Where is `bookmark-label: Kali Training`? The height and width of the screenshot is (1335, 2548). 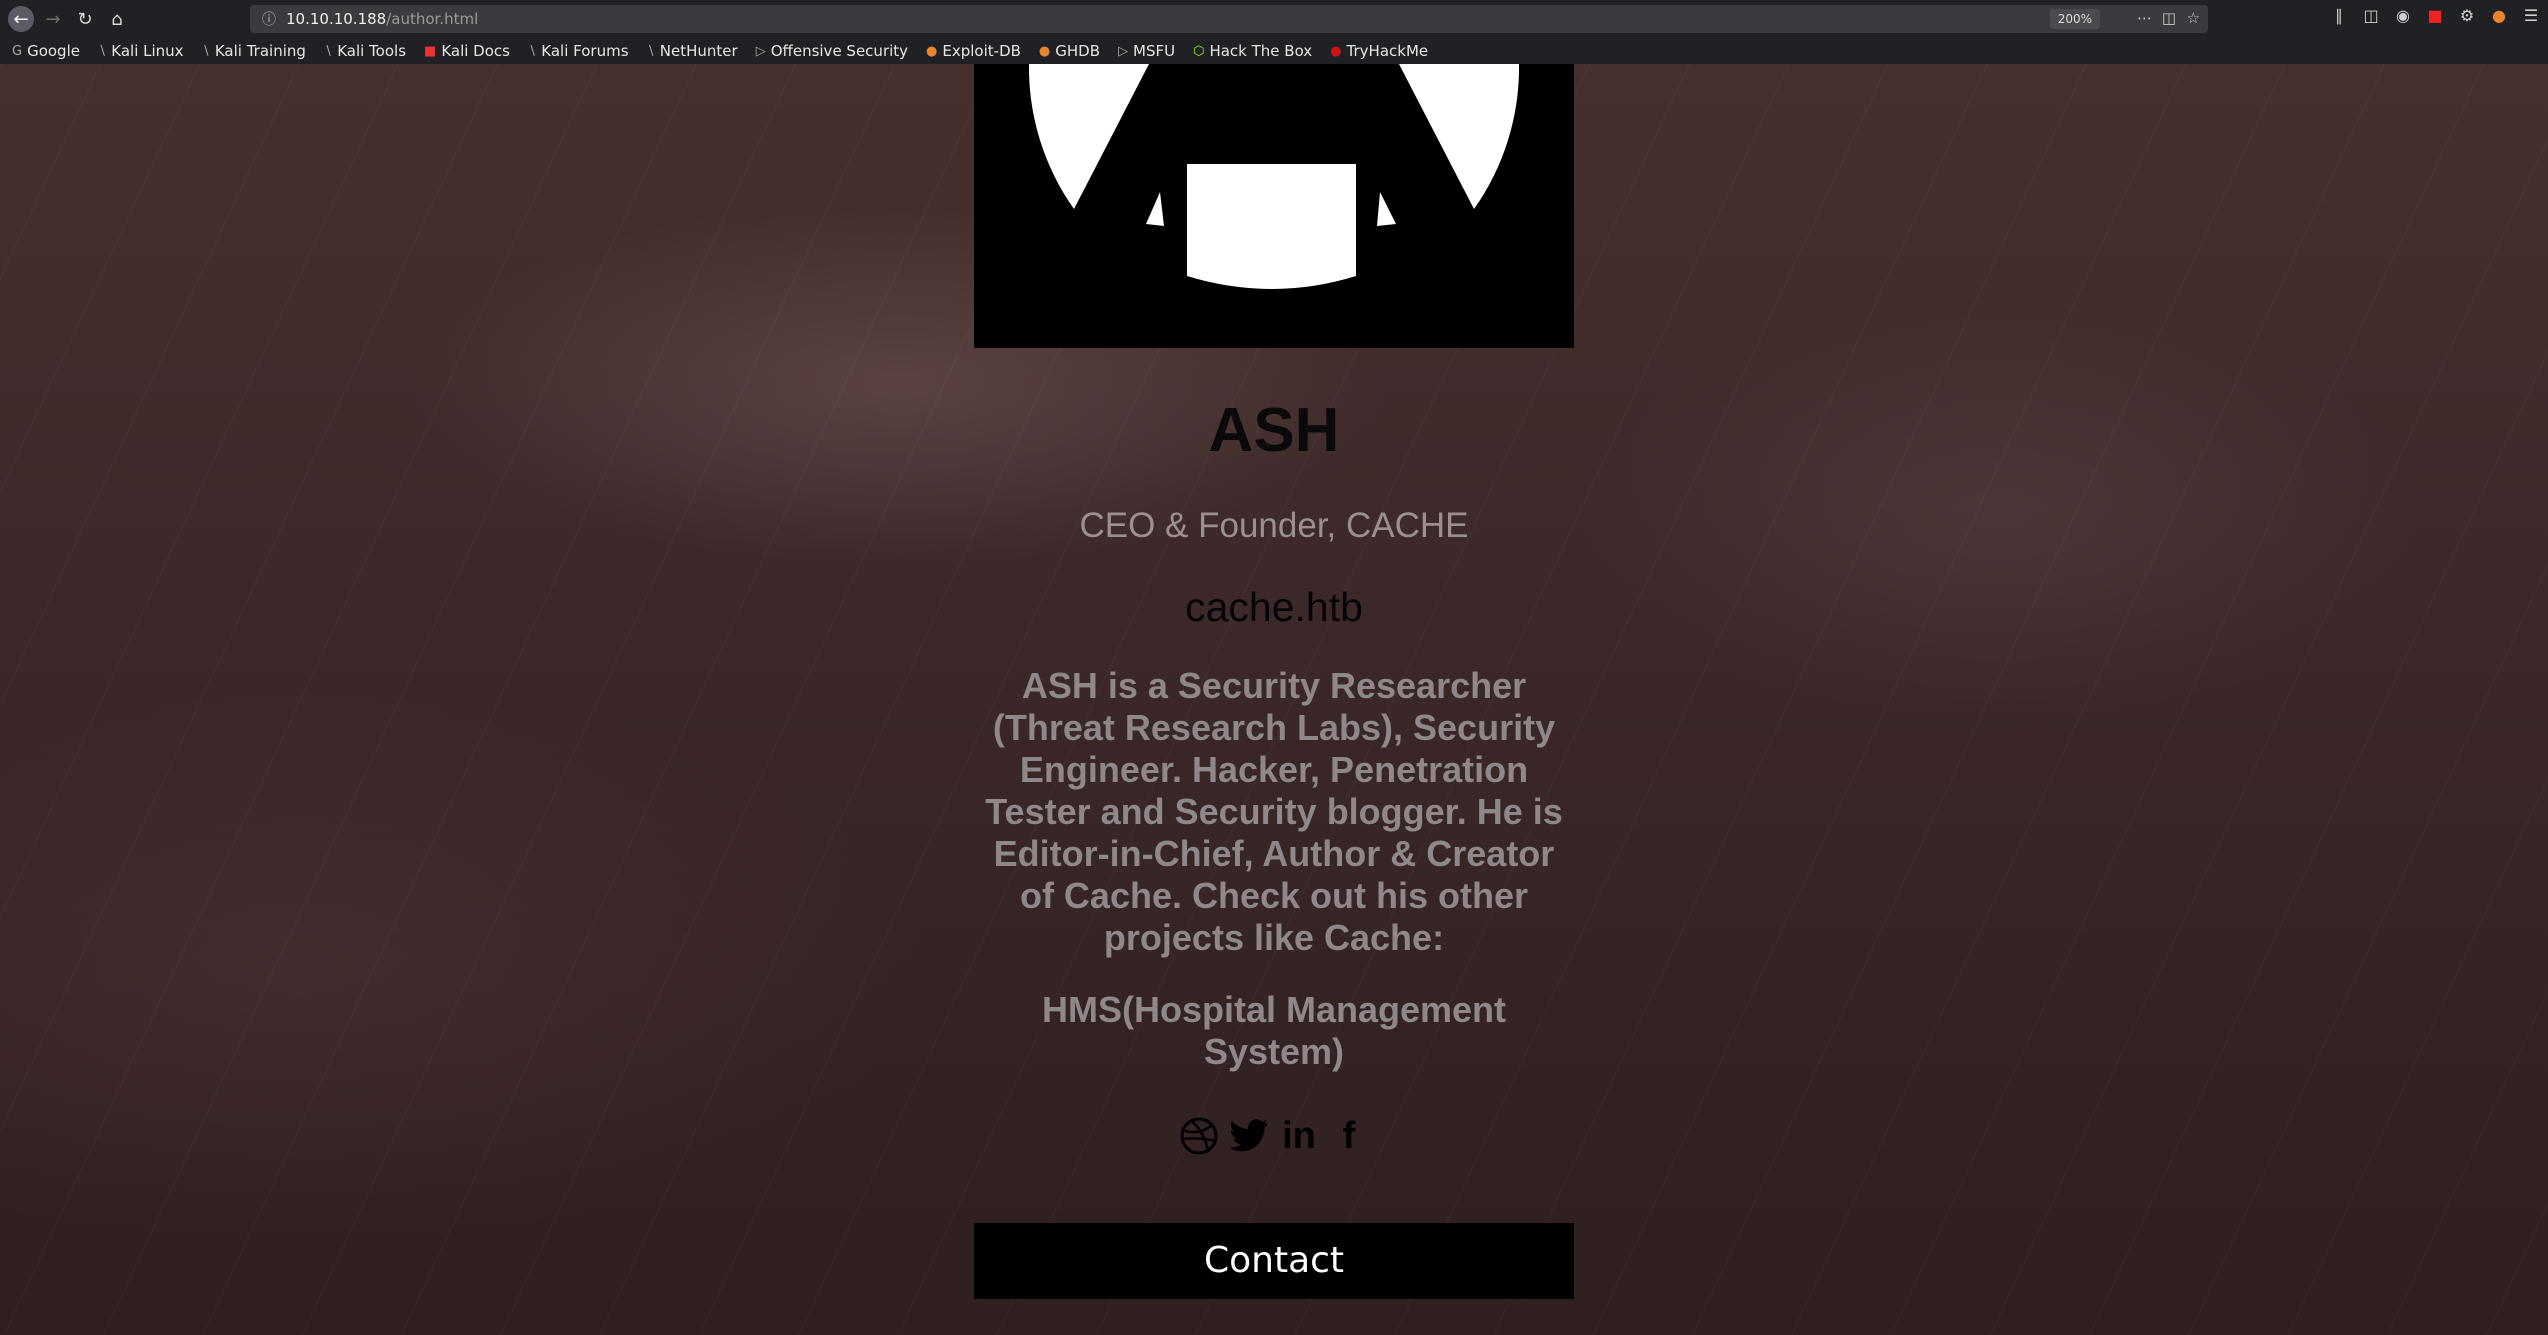
bookmark-label: Kali Training is located at coordinates (260, 51).